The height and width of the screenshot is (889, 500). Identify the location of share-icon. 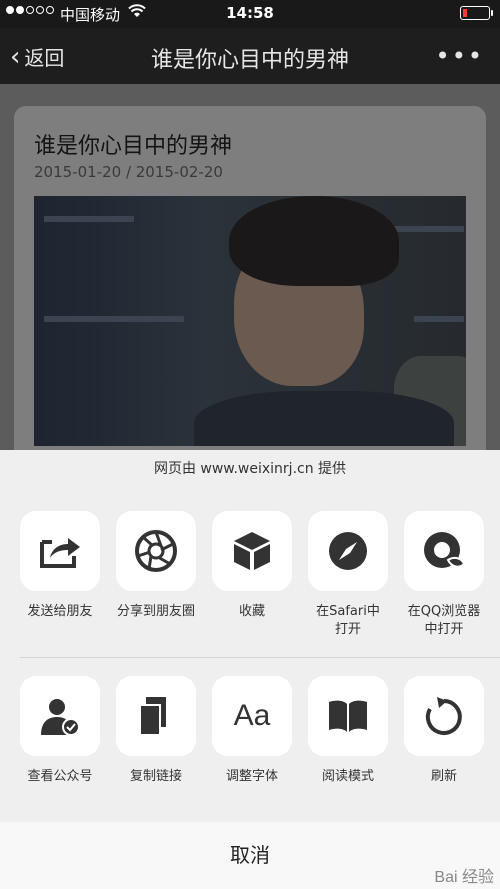
(60, 553).